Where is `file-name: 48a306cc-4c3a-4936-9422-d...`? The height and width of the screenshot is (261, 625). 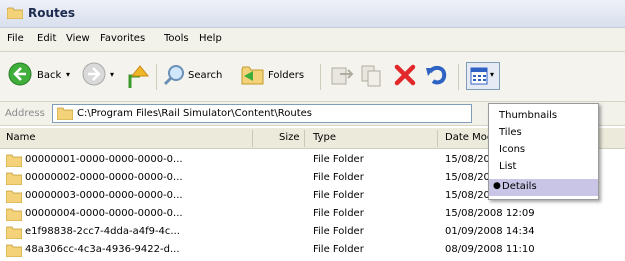 file-name: 48a306cc-4c3a-4936-9422-d... is located at coordinates (102, 249).